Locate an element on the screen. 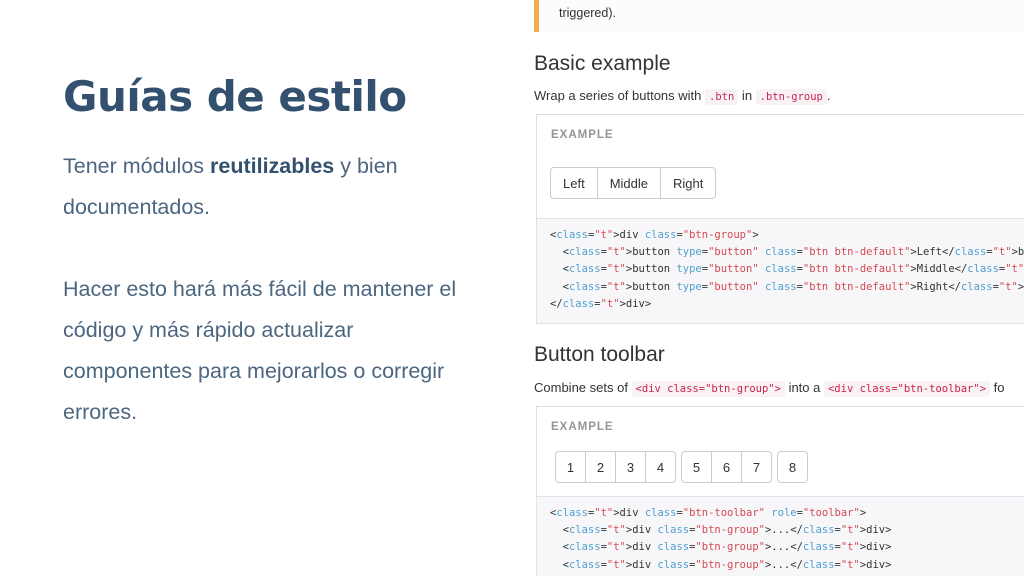  toolbar-group-2: 567 is located at coordinates (726, 467).